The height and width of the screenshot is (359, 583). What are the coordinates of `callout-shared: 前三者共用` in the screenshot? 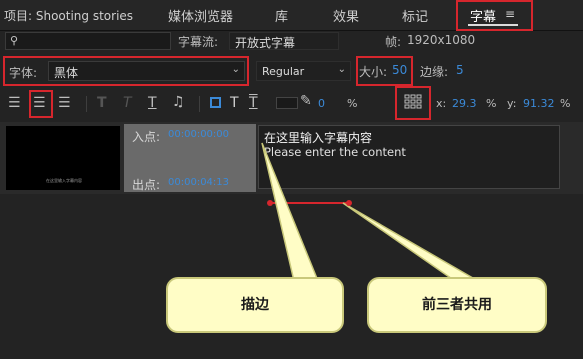 It's located at (457, 305).